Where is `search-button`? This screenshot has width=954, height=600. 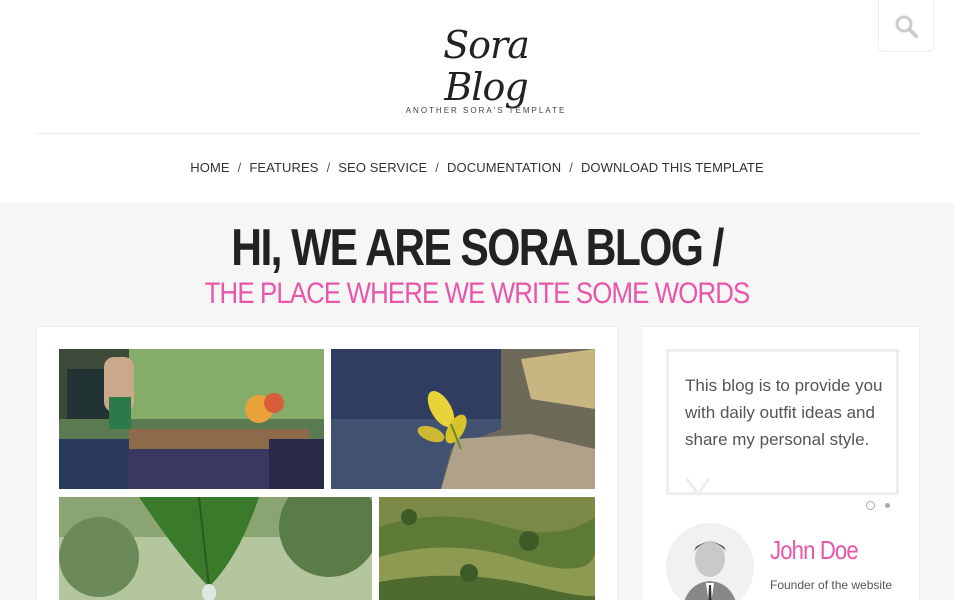
search-button is located at coordinates (906, 26).